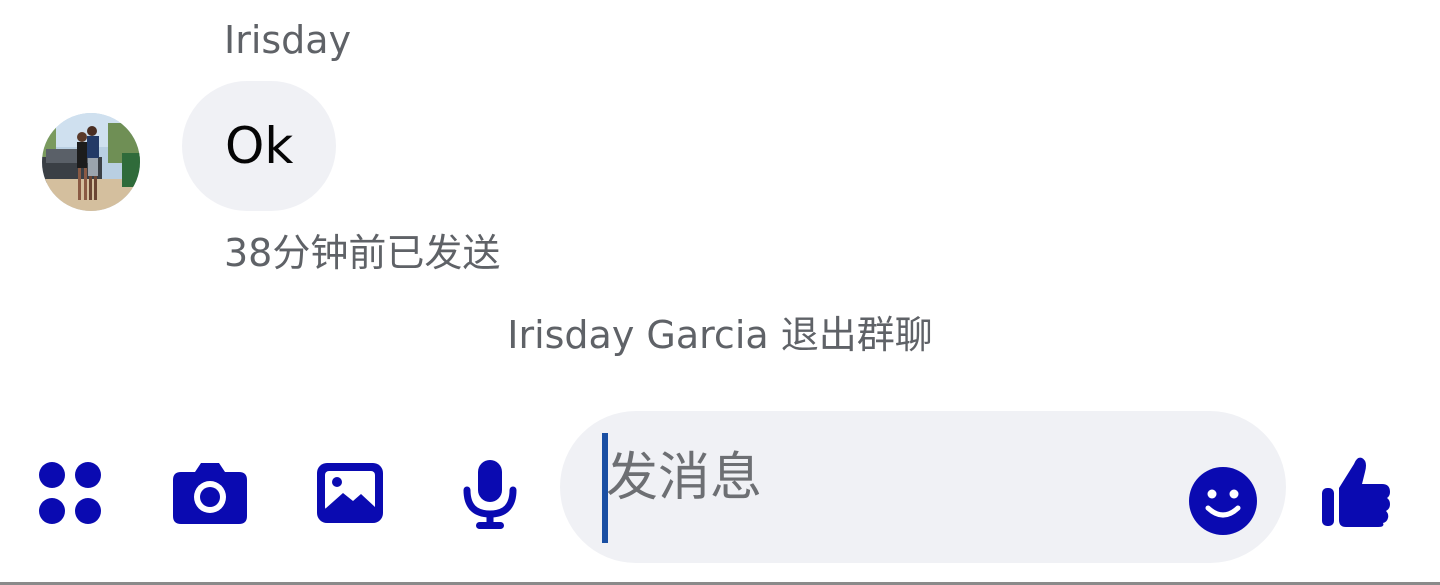 Image resolution: width=1440 pixels, height=585 pixels. I want to click on avatar, so click(91, 162).